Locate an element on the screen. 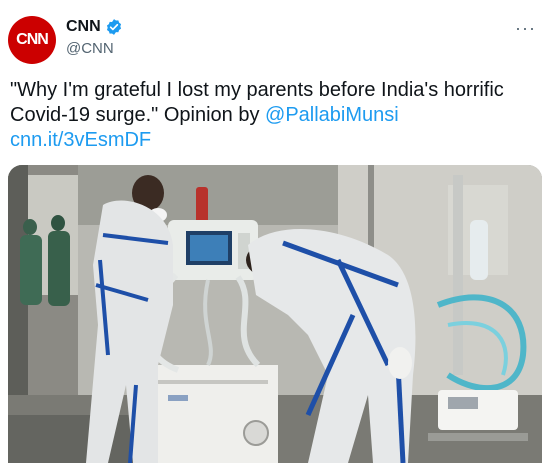  avatar: CNN is located at coordinates (32, 40).